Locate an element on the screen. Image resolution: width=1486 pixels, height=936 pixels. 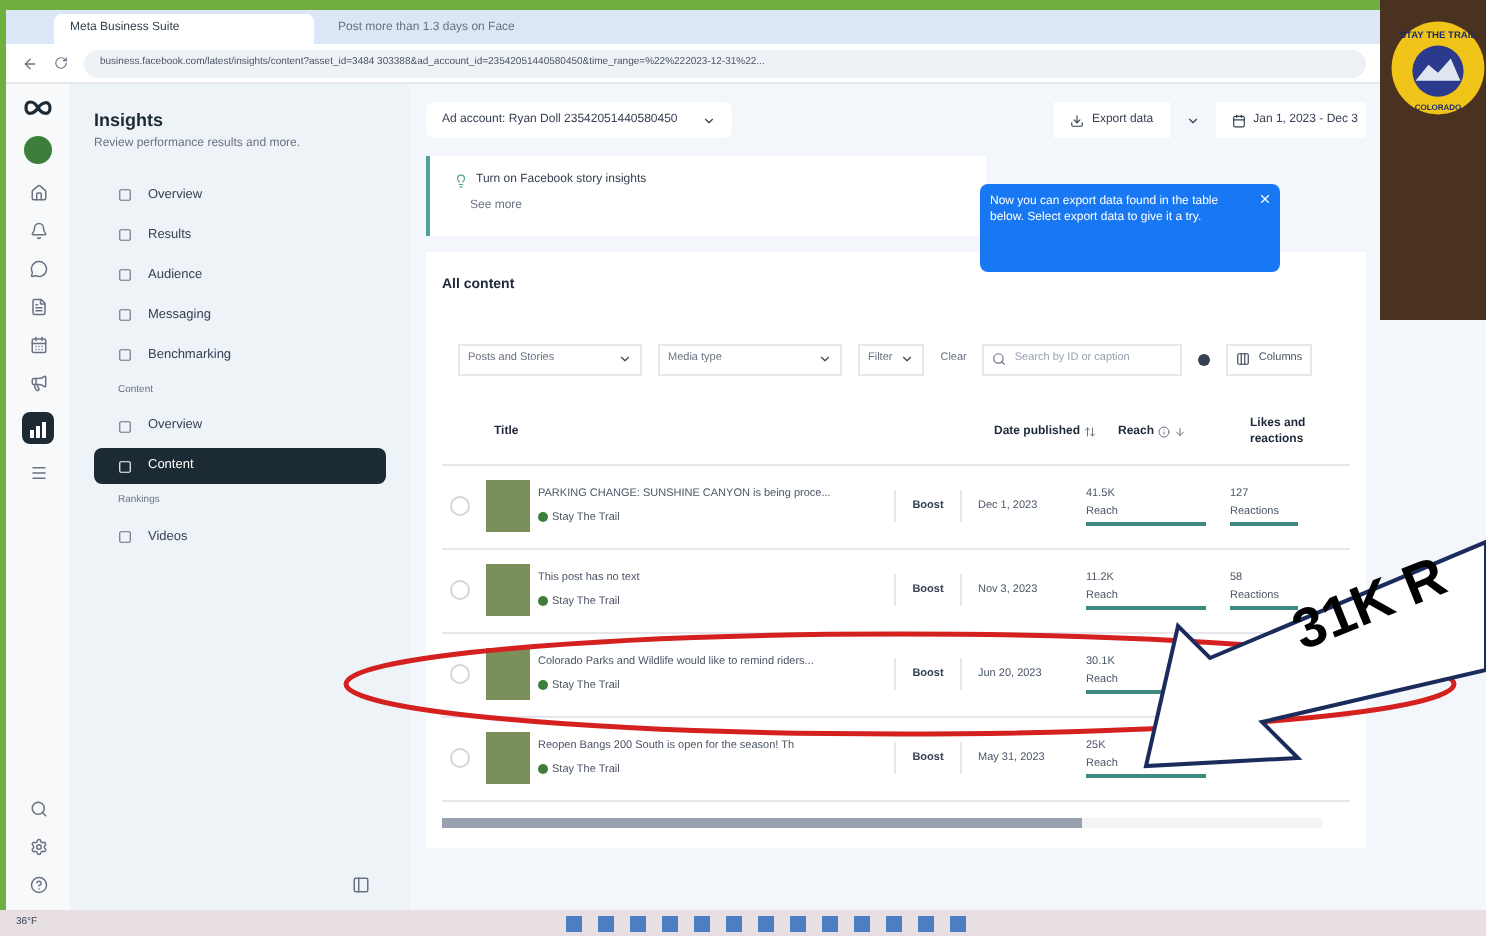
home-icon is located at coordinates (38, 193).